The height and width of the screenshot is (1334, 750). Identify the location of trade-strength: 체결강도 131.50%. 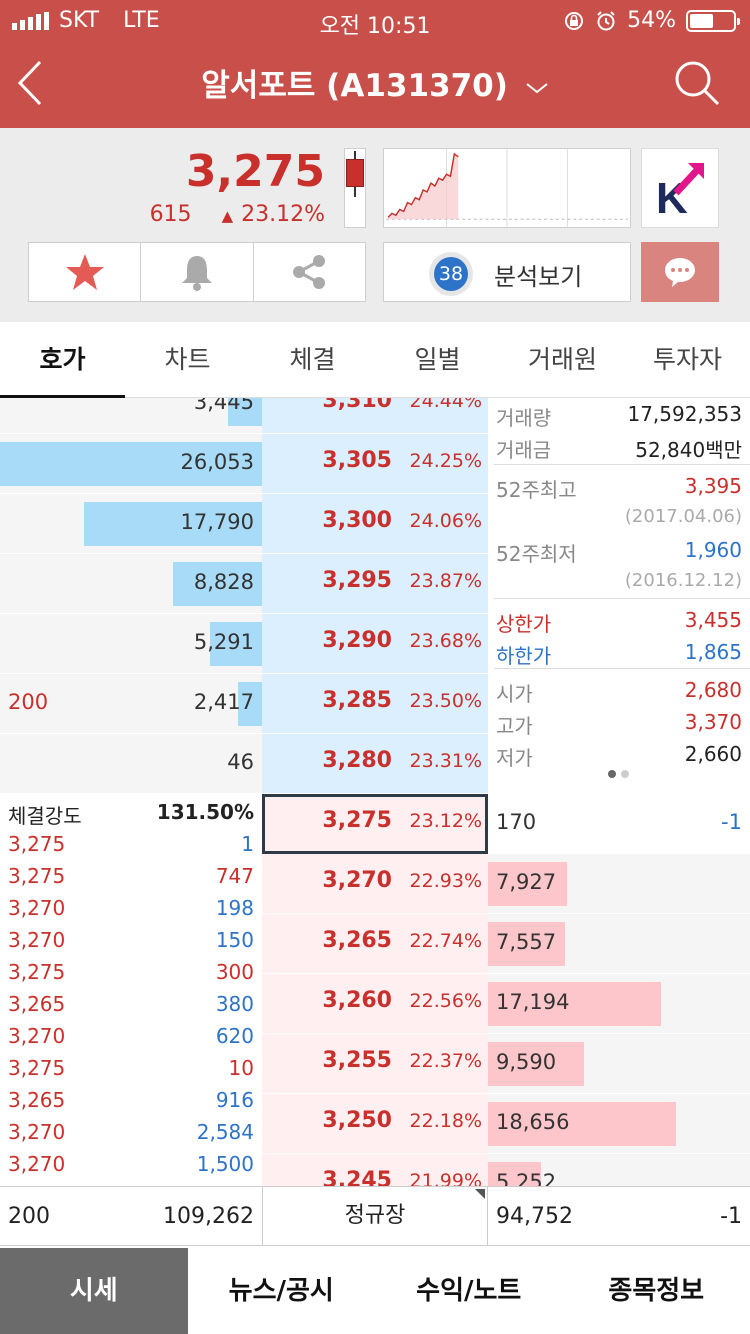
(131, 814).